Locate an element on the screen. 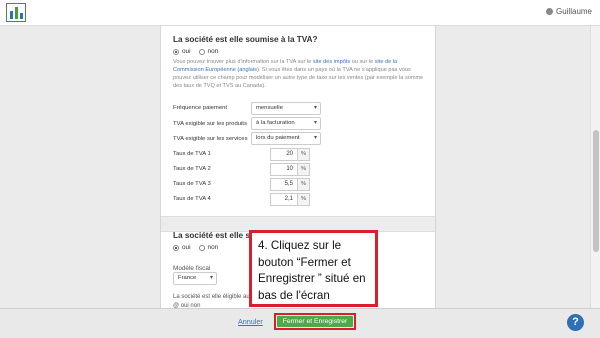 The height and width of the screenshot is (338, 600). user-menu: Guillaume is located at coordinates (568, 11).